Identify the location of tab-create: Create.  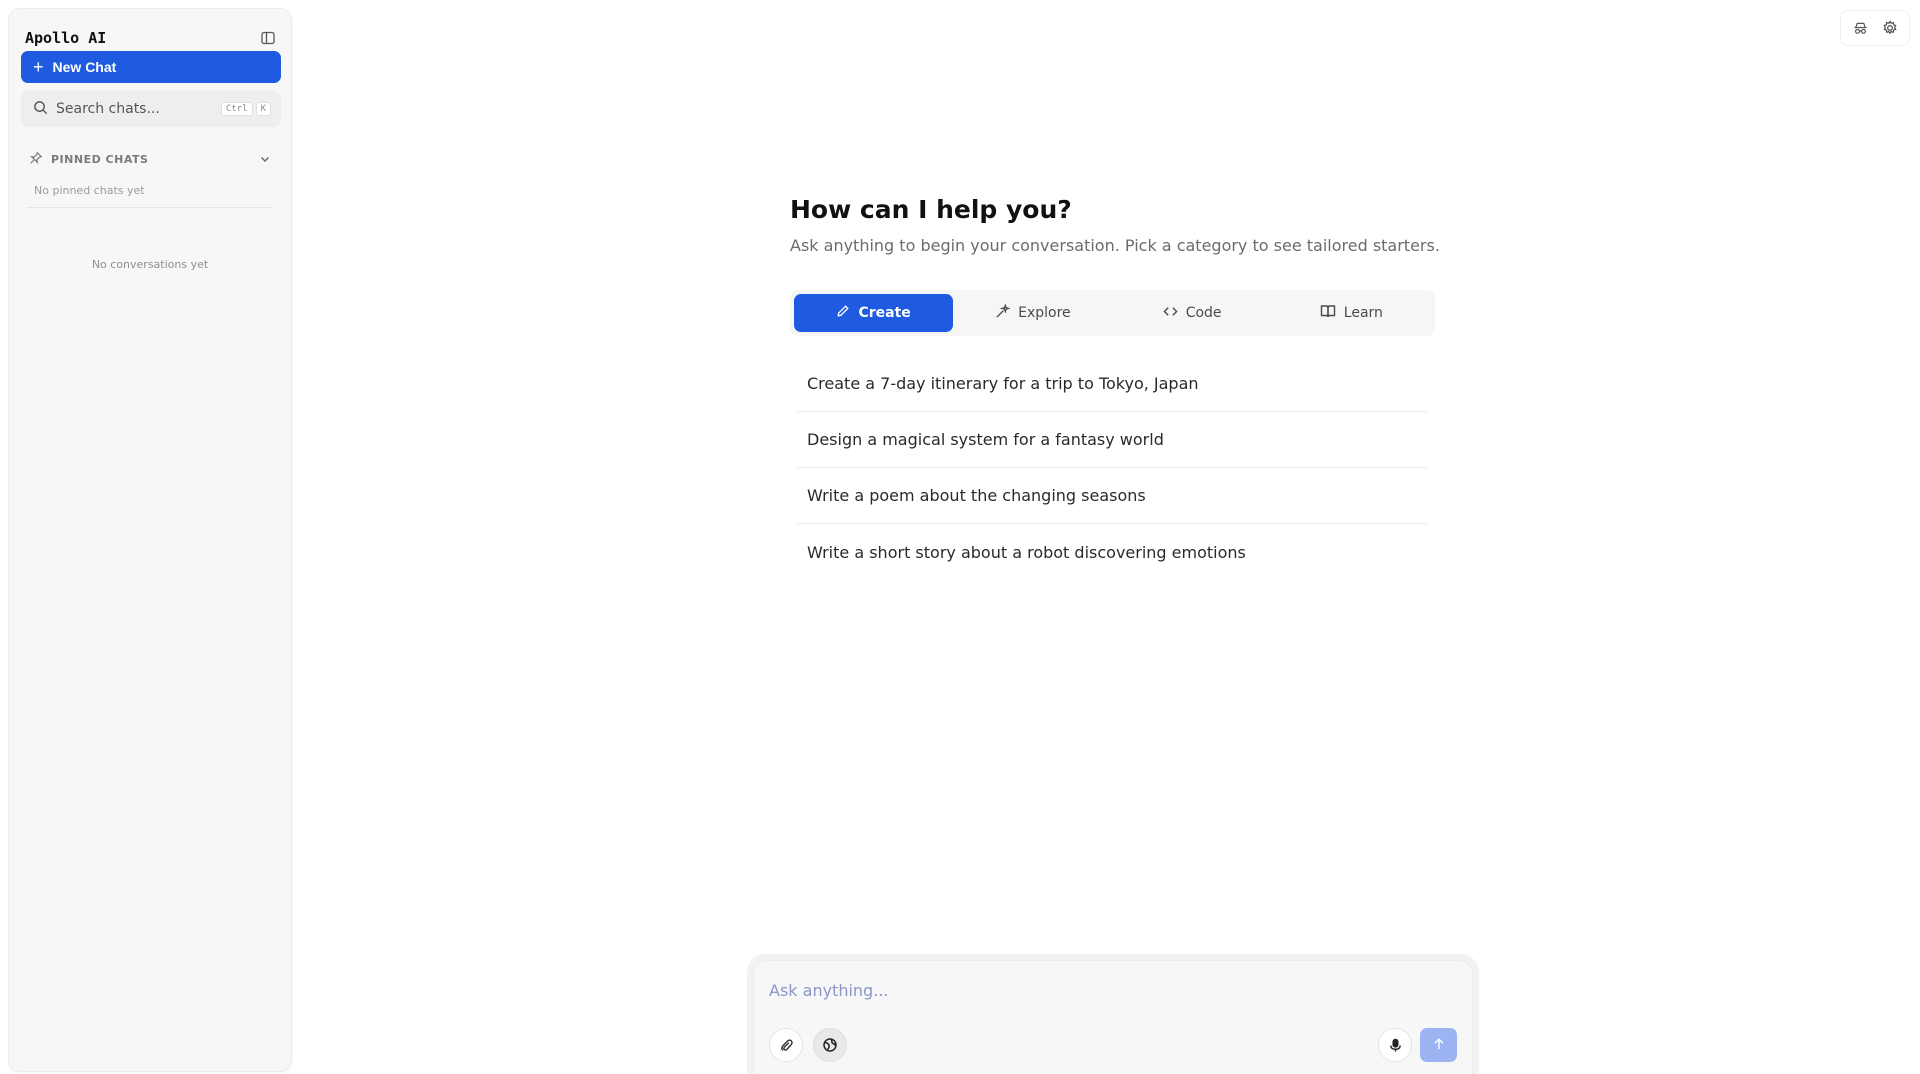
(874, 313).